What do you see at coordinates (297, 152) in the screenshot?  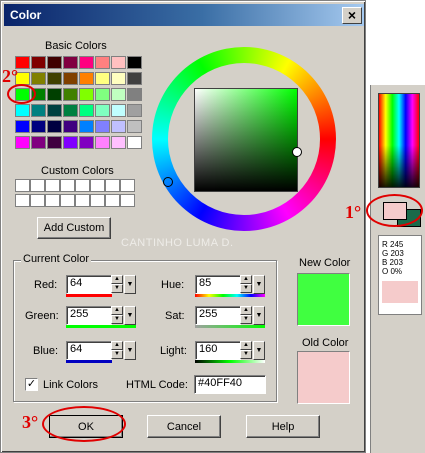 I see `sat-light-marker` at bounding box center [297, 152].